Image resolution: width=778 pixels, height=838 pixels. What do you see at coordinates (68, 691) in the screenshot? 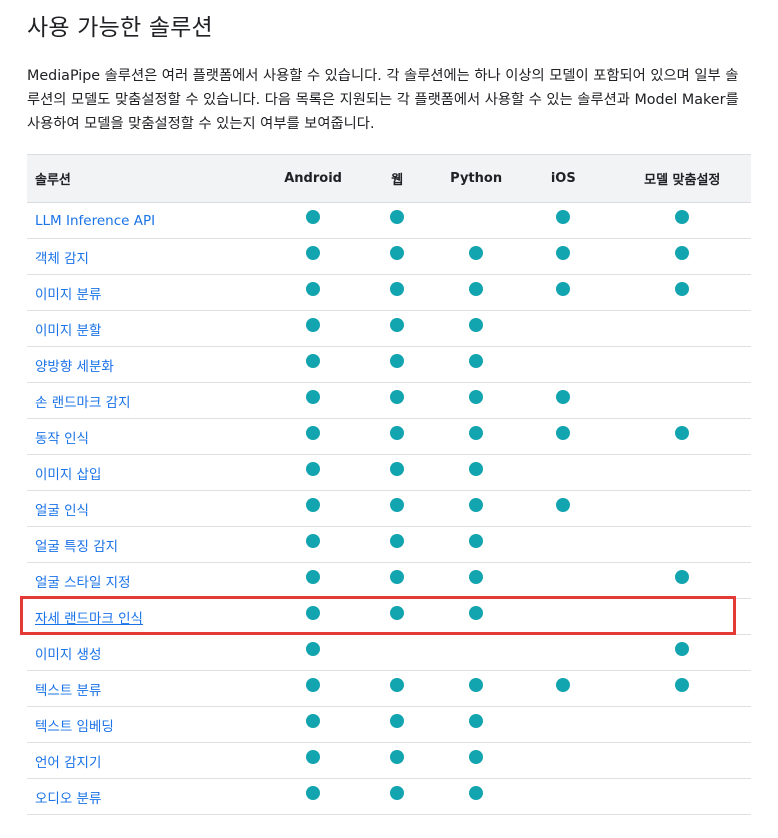
I see `solution-link: 텍스트 분류` at bounding box center [68, 691].